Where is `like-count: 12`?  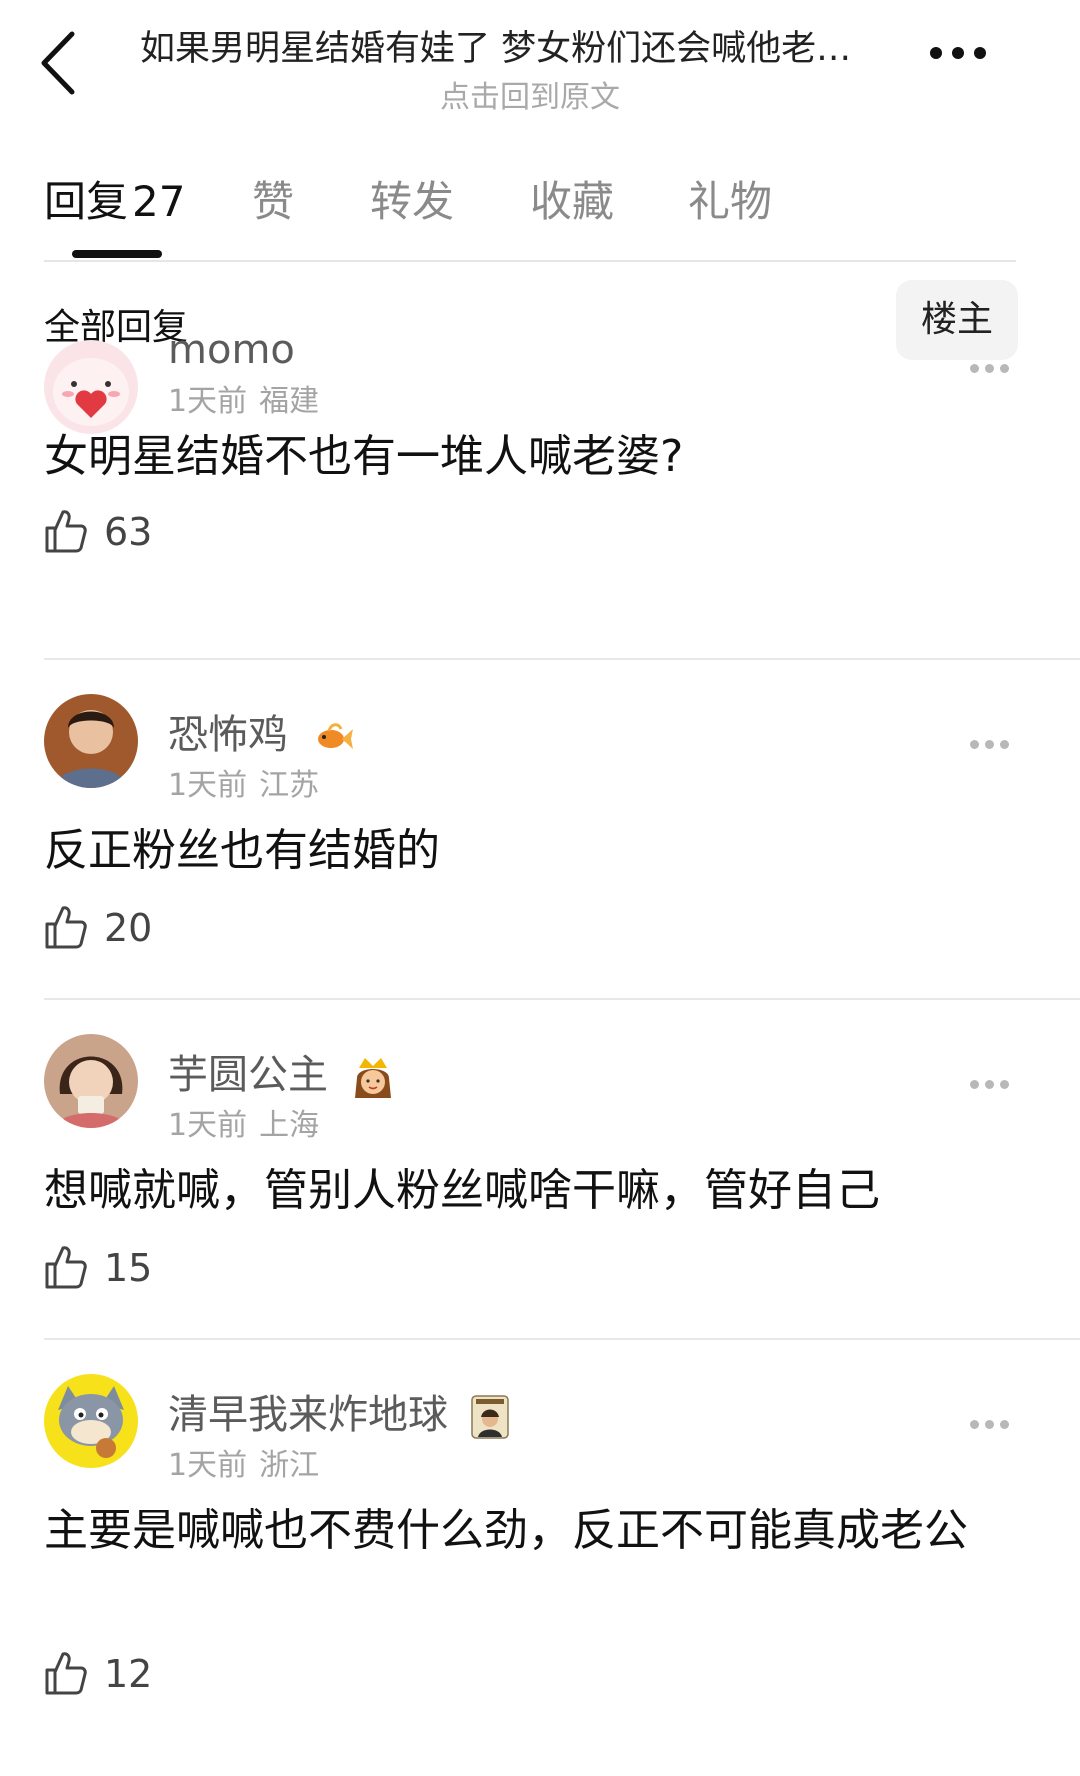 like-count: 12 is located at coordinates (128, 1674).